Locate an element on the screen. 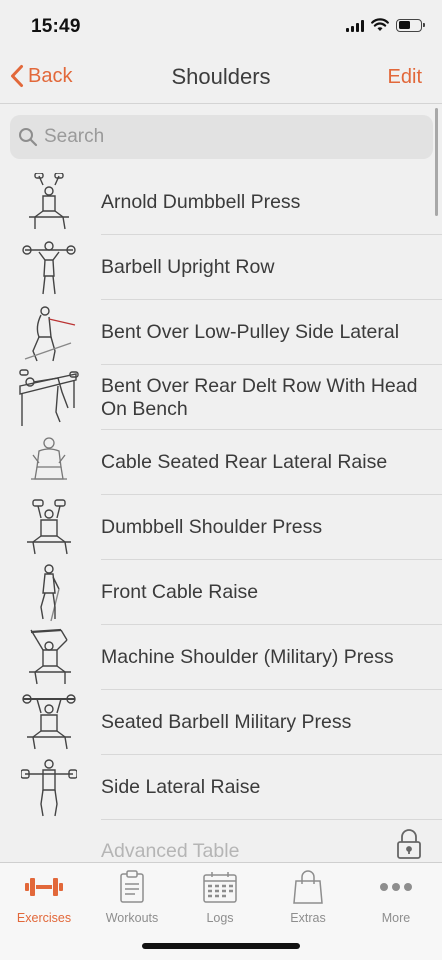 The height and width of the screenshot is (960, 442). side-raise-figure-icon is located at coordinates (49, 788).